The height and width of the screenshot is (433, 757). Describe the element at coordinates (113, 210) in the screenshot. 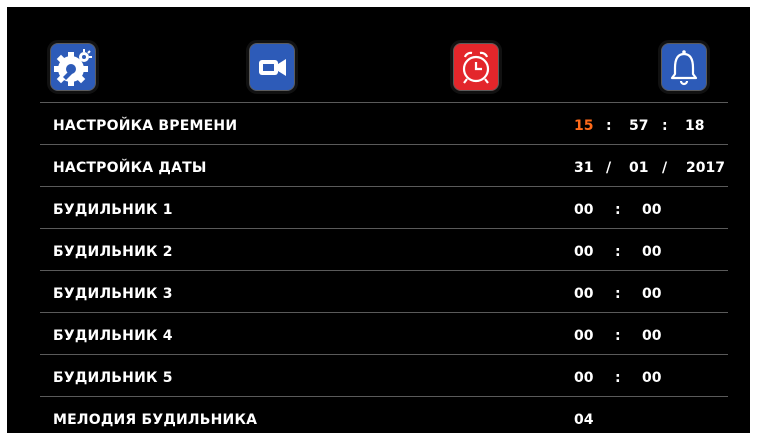

I see `row-label: БУДИЛЬНИК 1` at that location.